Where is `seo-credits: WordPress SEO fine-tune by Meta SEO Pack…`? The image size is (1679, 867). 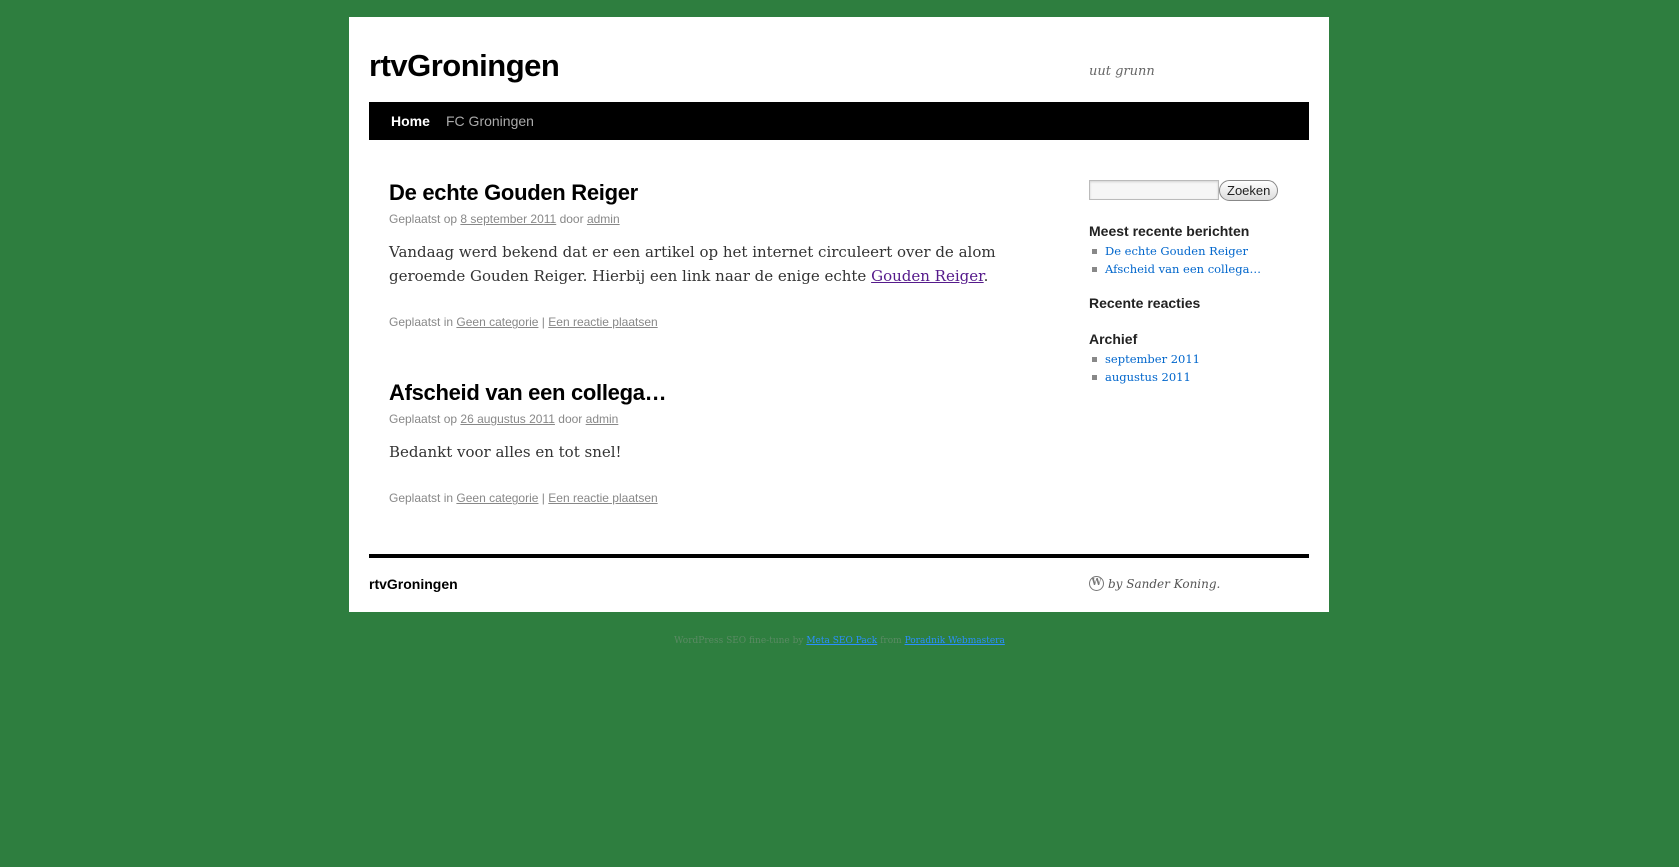
seo-credits: WordPress SEO fine-tune by Meta SEO Pack… is located at coordinates (839, 641).